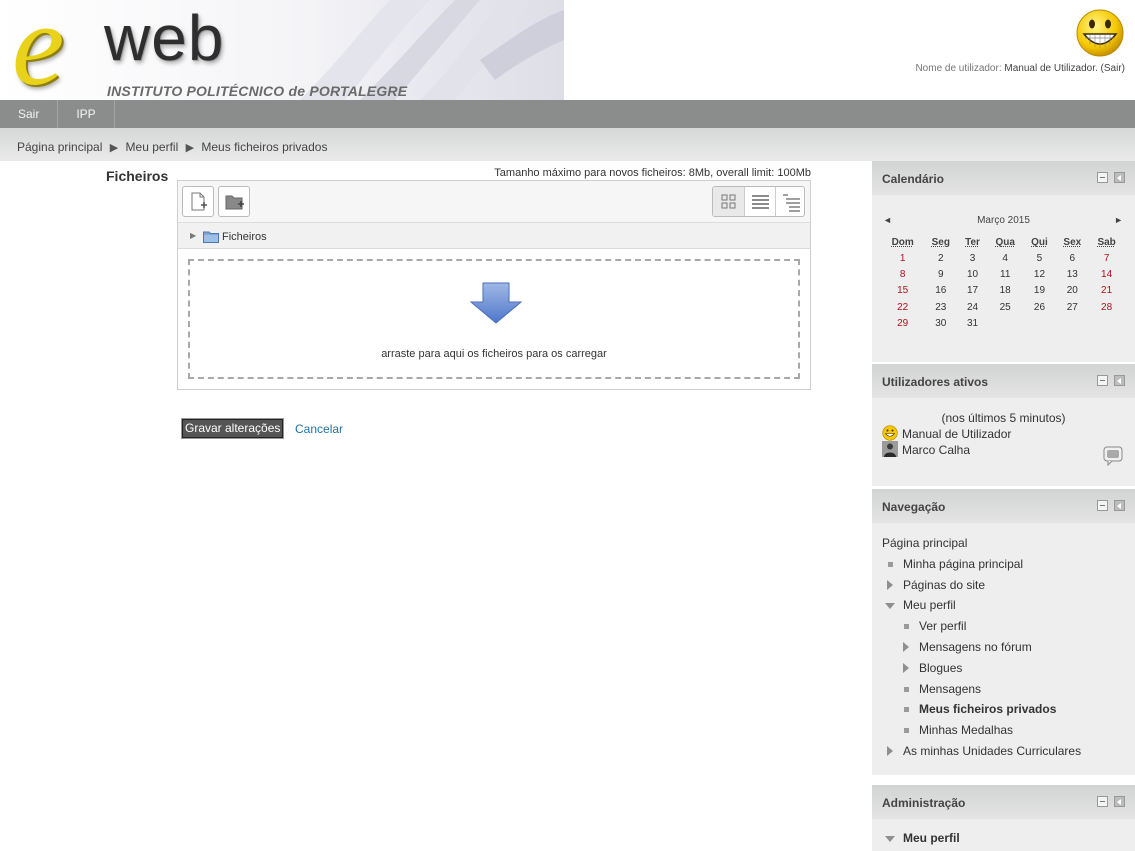  I want to click on calendar-day: 11, so click(1005, 274).